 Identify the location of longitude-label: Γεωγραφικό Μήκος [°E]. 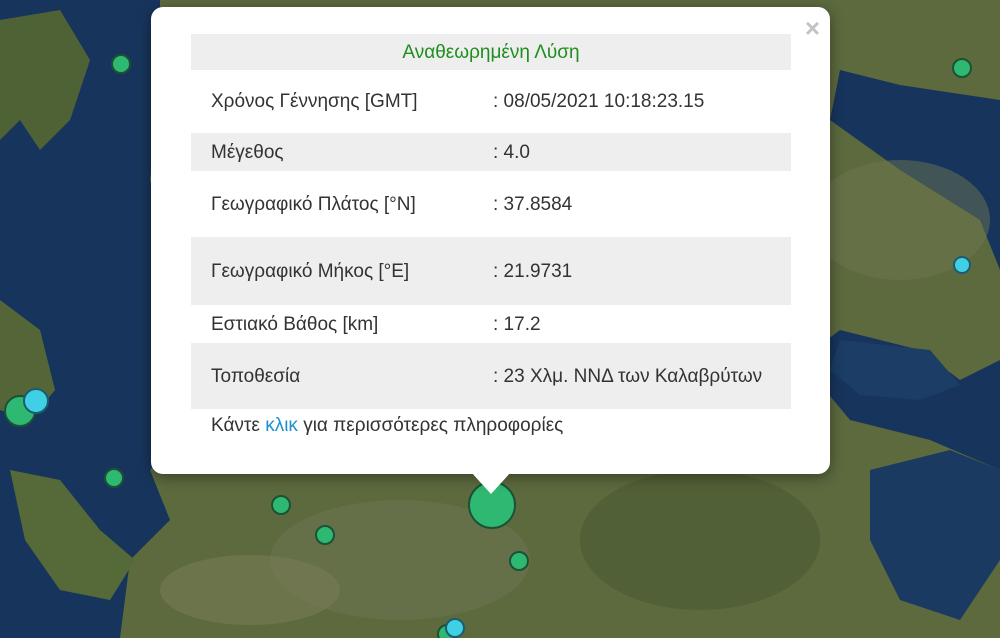
(342, 271).